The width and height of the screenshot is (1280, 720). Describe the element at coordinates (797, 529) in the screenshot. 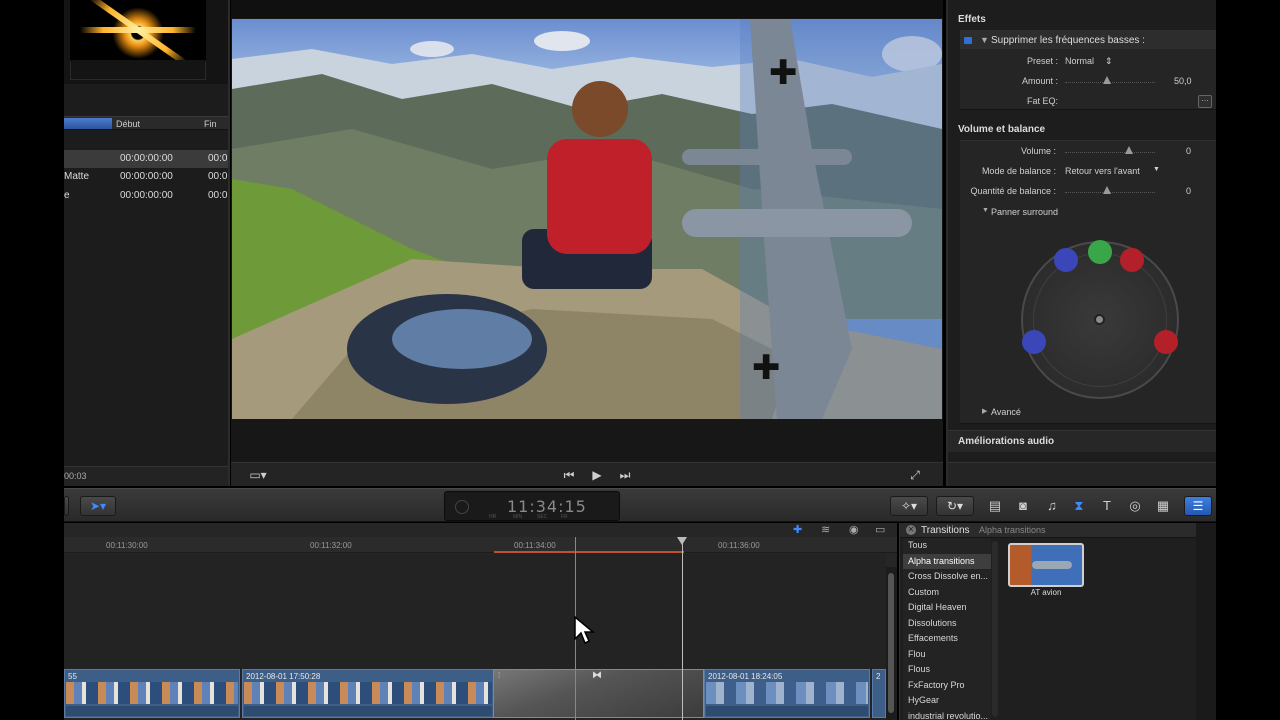

I see `snapping-icon: ✚` at that location.